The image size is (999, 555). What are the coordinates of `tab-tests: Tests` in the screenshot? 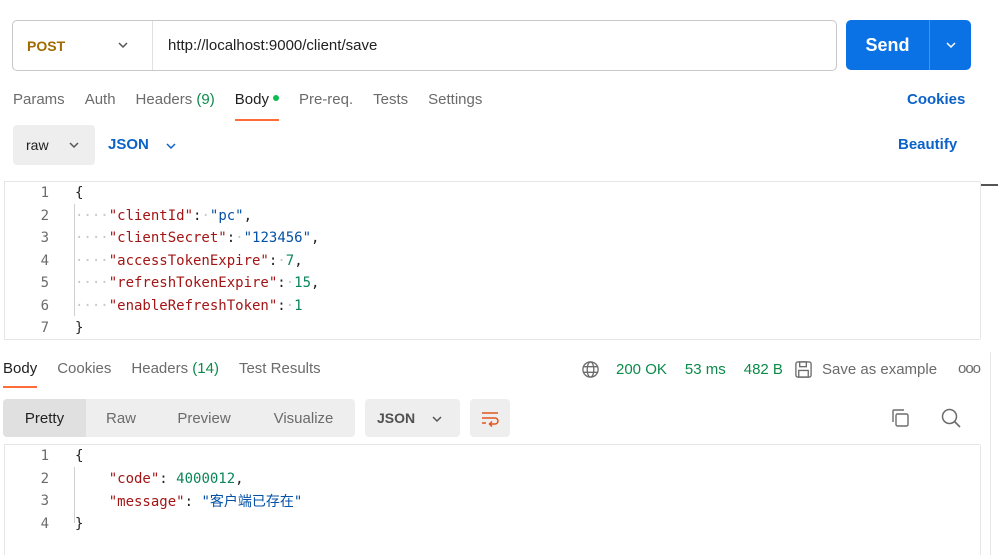 It's located at (390, 106).